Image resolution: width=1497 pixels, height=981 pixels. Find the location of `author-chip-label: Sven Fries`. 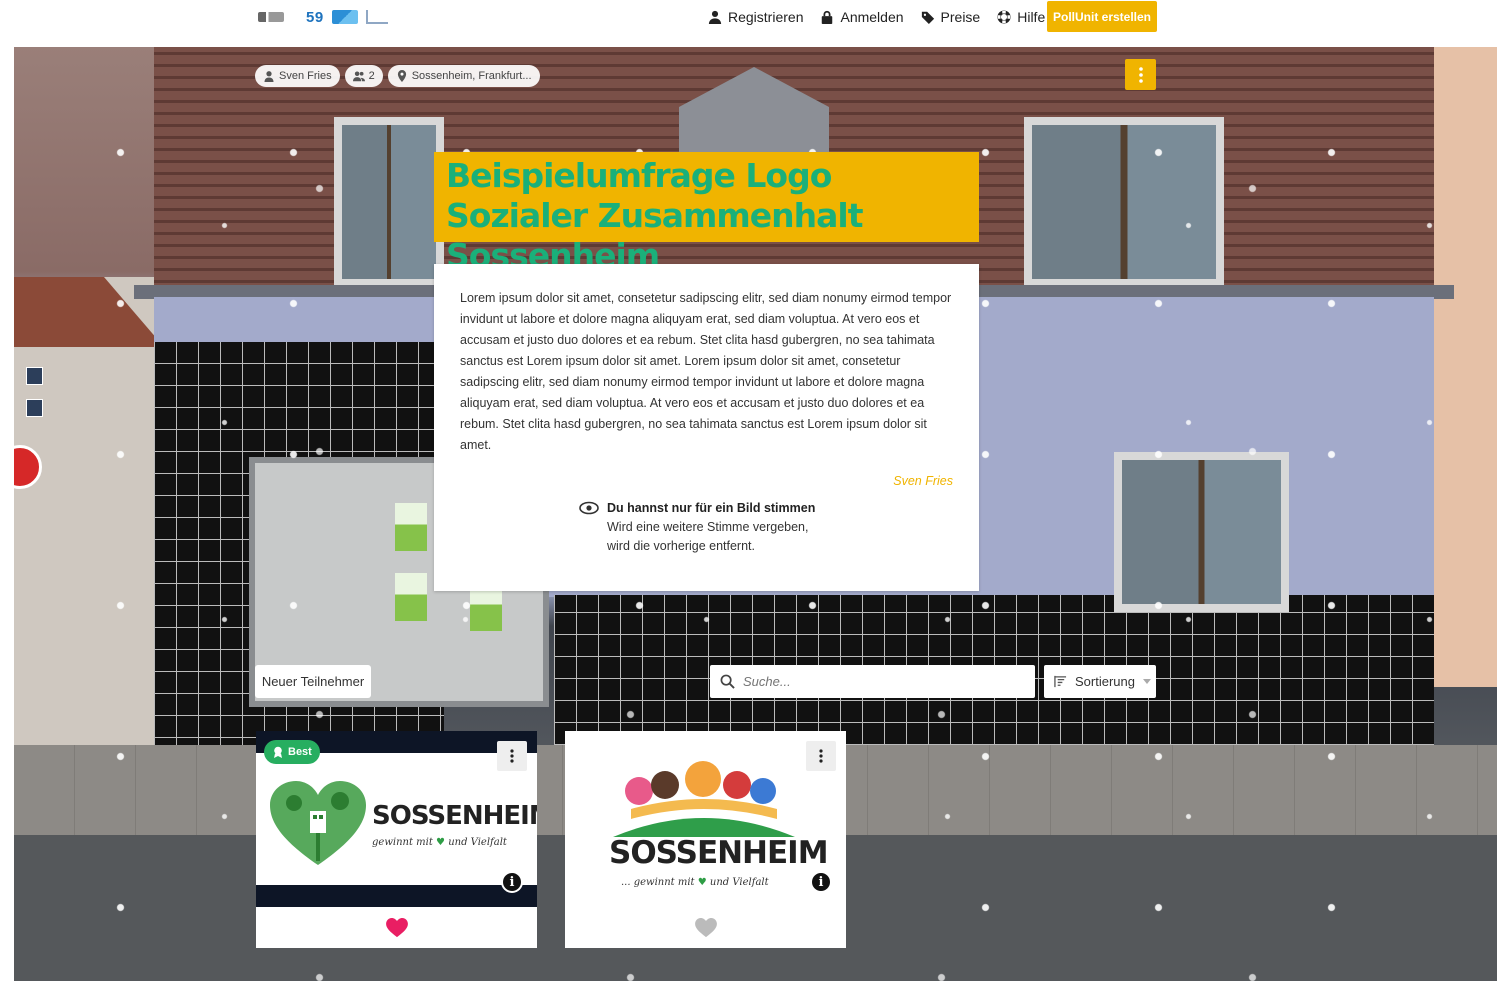

author-chip-label: Sven Fries is located at coordinates (305, 76).